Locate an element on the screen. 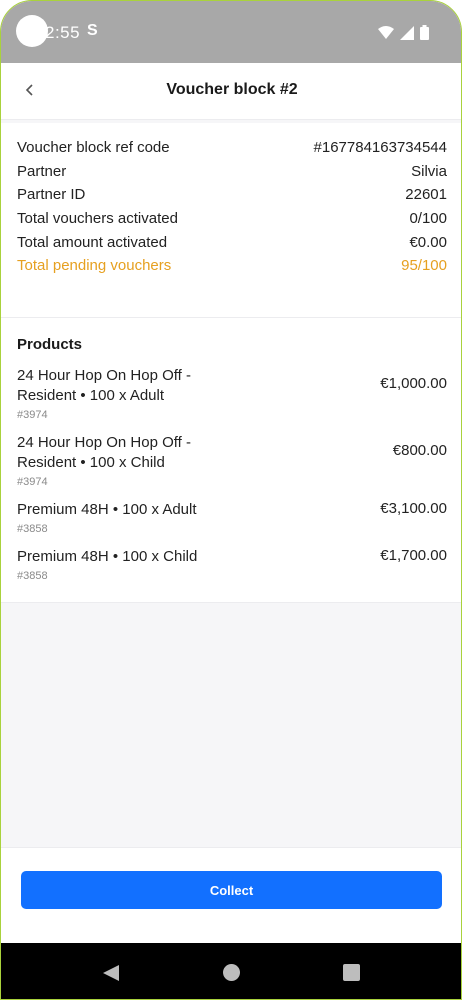  nav-recents-icon is located at coordinates (351, 972).